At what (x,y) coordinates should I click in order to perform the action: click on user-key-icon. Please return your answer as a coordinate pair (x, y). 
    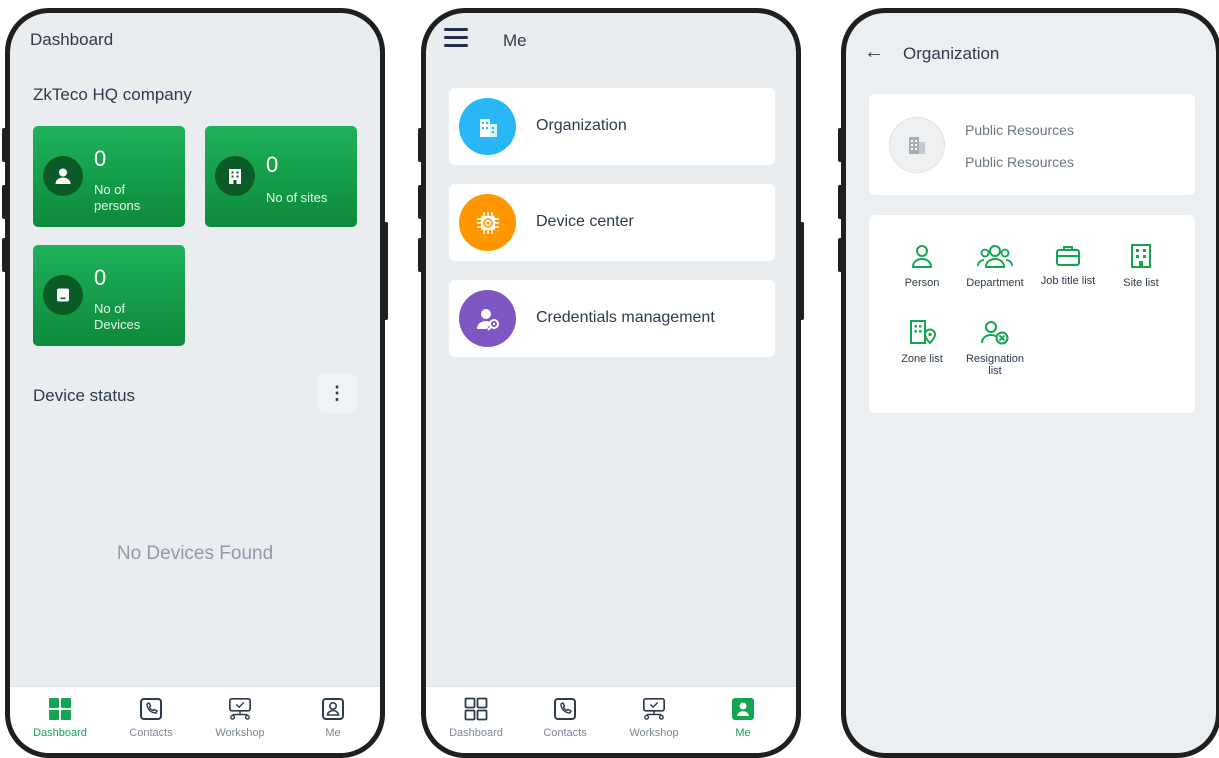
    Looking at the image, I should click on (487, 318).